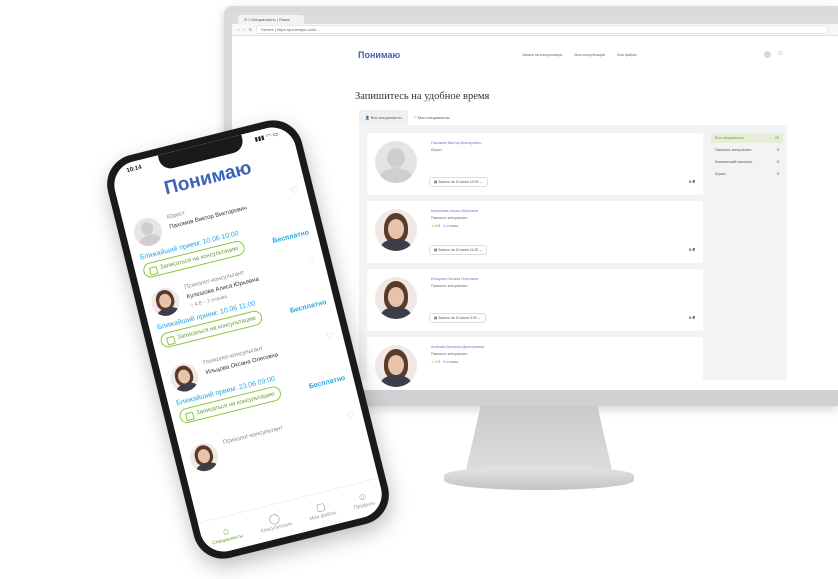 This screenshot has width=838, height=579. What do you see at coordinates (445, 226) in the screenshot?
I see `rating: ★ 4.8 · 2 отзыва` at bounding box center [445, 226].